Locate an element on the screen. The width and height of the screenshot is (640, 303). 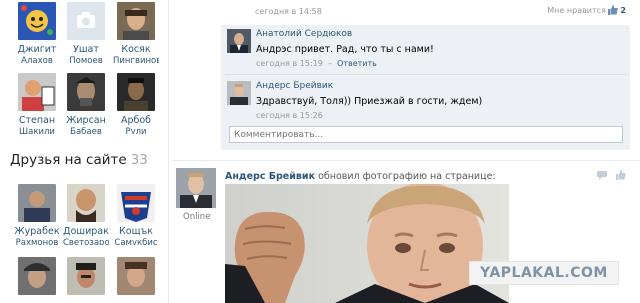
author-avatar is located at coordinates (196, 188).